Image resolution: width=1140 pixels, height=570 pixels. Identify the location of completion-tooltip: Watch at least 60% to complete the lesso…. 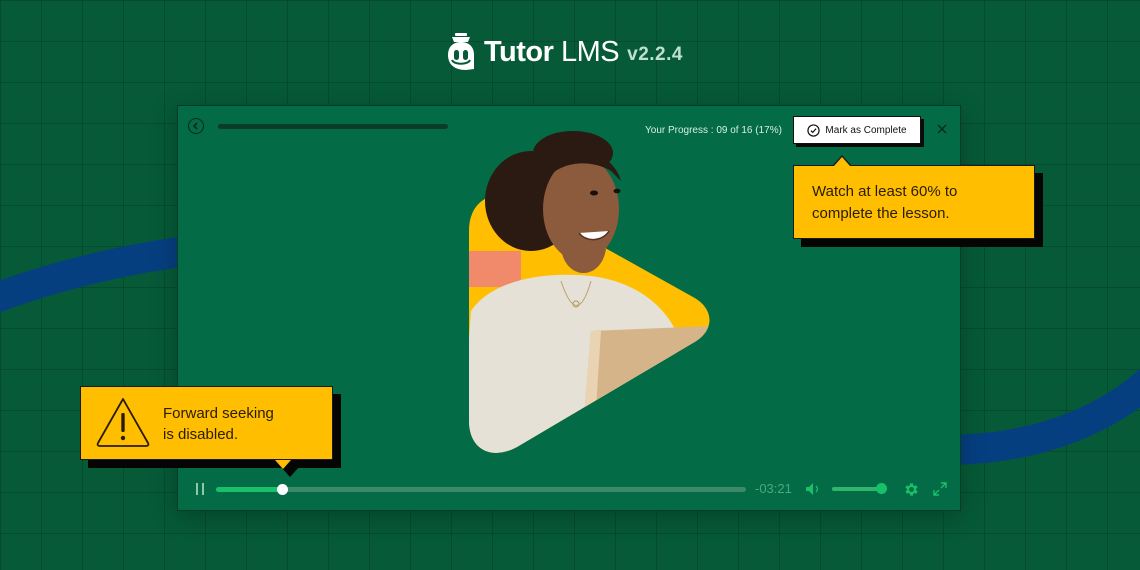
(914, 197).